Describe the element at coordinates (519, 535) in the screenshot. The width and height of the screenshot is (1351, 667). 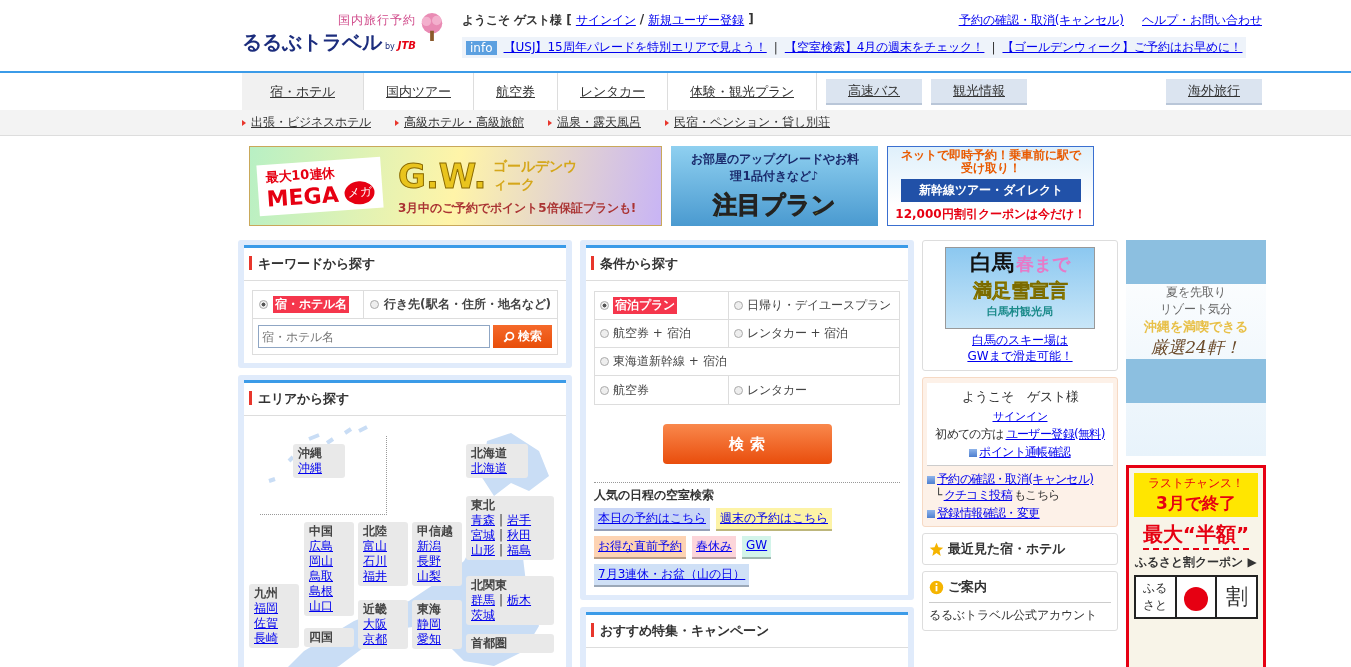
I see `prefecture-link: 秋田` at that location.